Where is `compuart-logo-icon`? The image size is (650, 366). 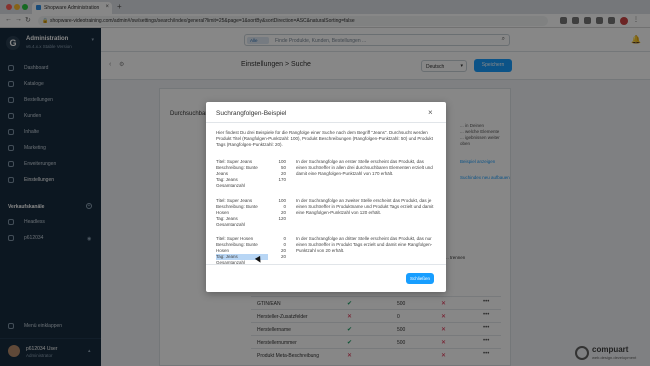
compuart-logo-icon is located at coordinates (582, 353).